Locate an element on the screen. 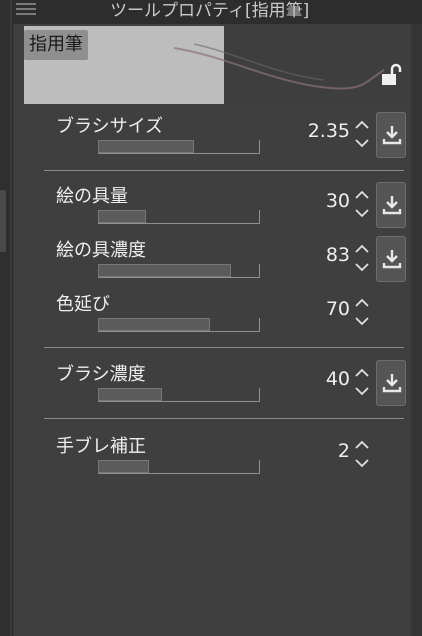 The width and height of the screenshot is (422, 636). slider-track-brush-size is located at coordinates (179, 147).